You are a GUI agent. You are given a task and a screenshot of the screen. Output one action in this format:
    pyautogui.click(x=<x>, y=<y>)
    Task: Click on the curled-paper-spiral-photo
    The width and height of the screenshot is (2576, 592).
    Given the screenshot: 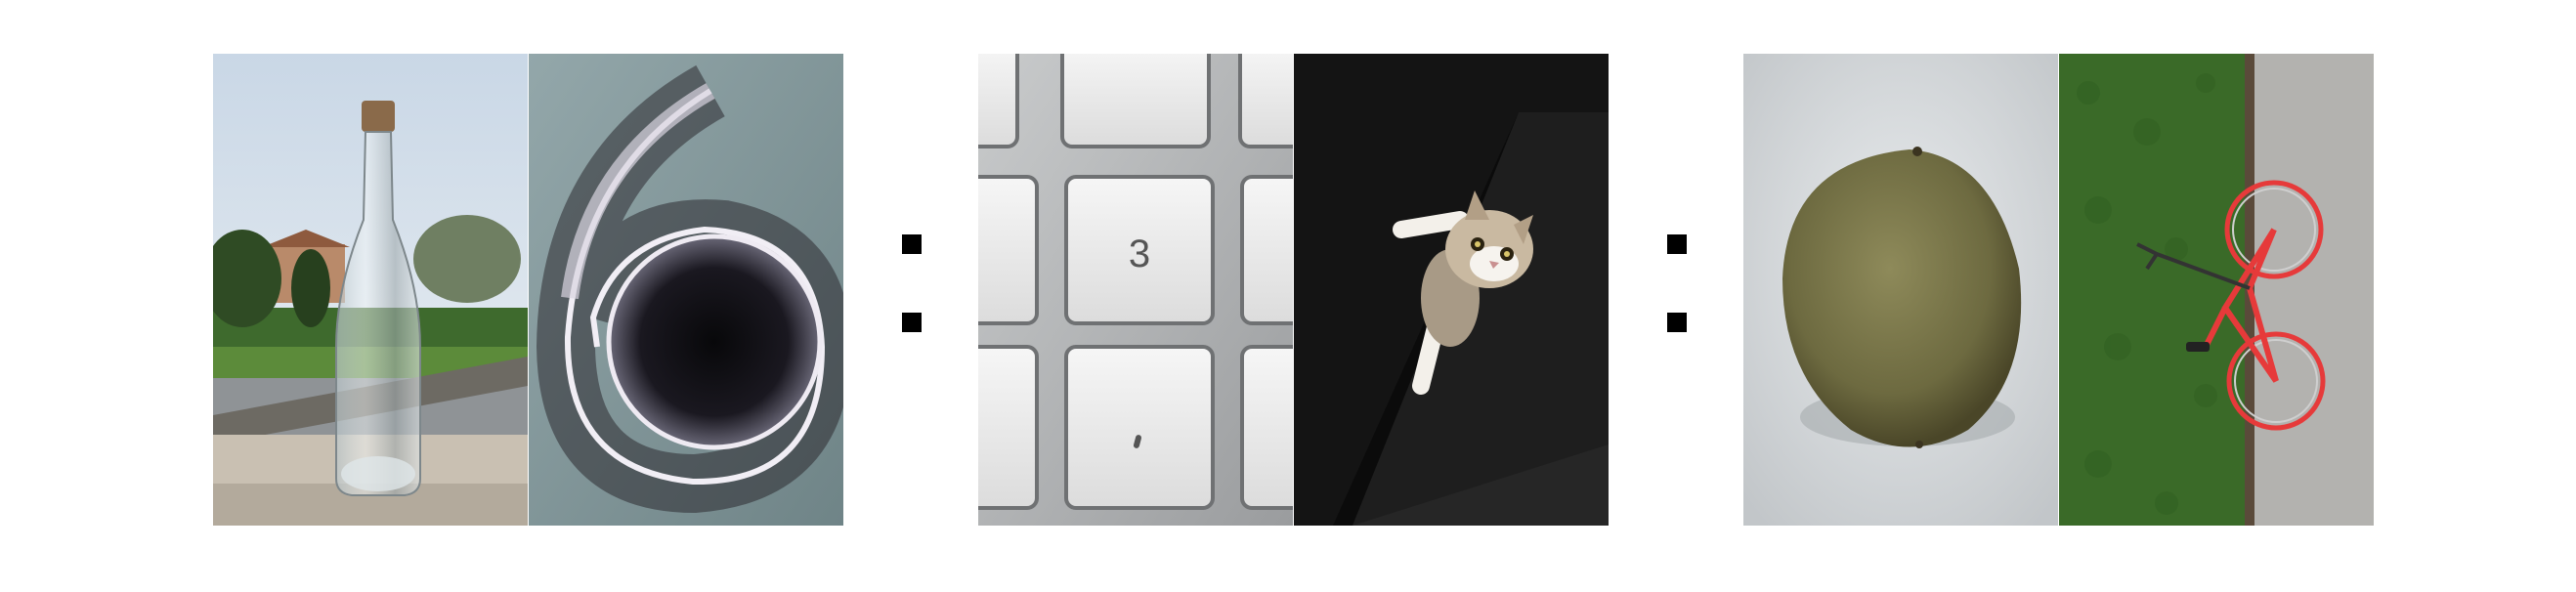 What is the action you would take?
    pyautogui.click(x=686, y=290)
    